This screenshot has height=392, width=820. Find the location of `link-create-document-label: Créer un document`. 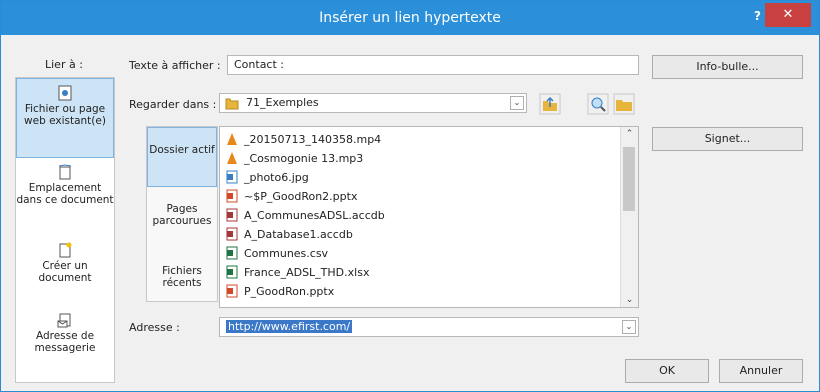

link-create-document-label: Créer un document is located at coordinates (65, 272).